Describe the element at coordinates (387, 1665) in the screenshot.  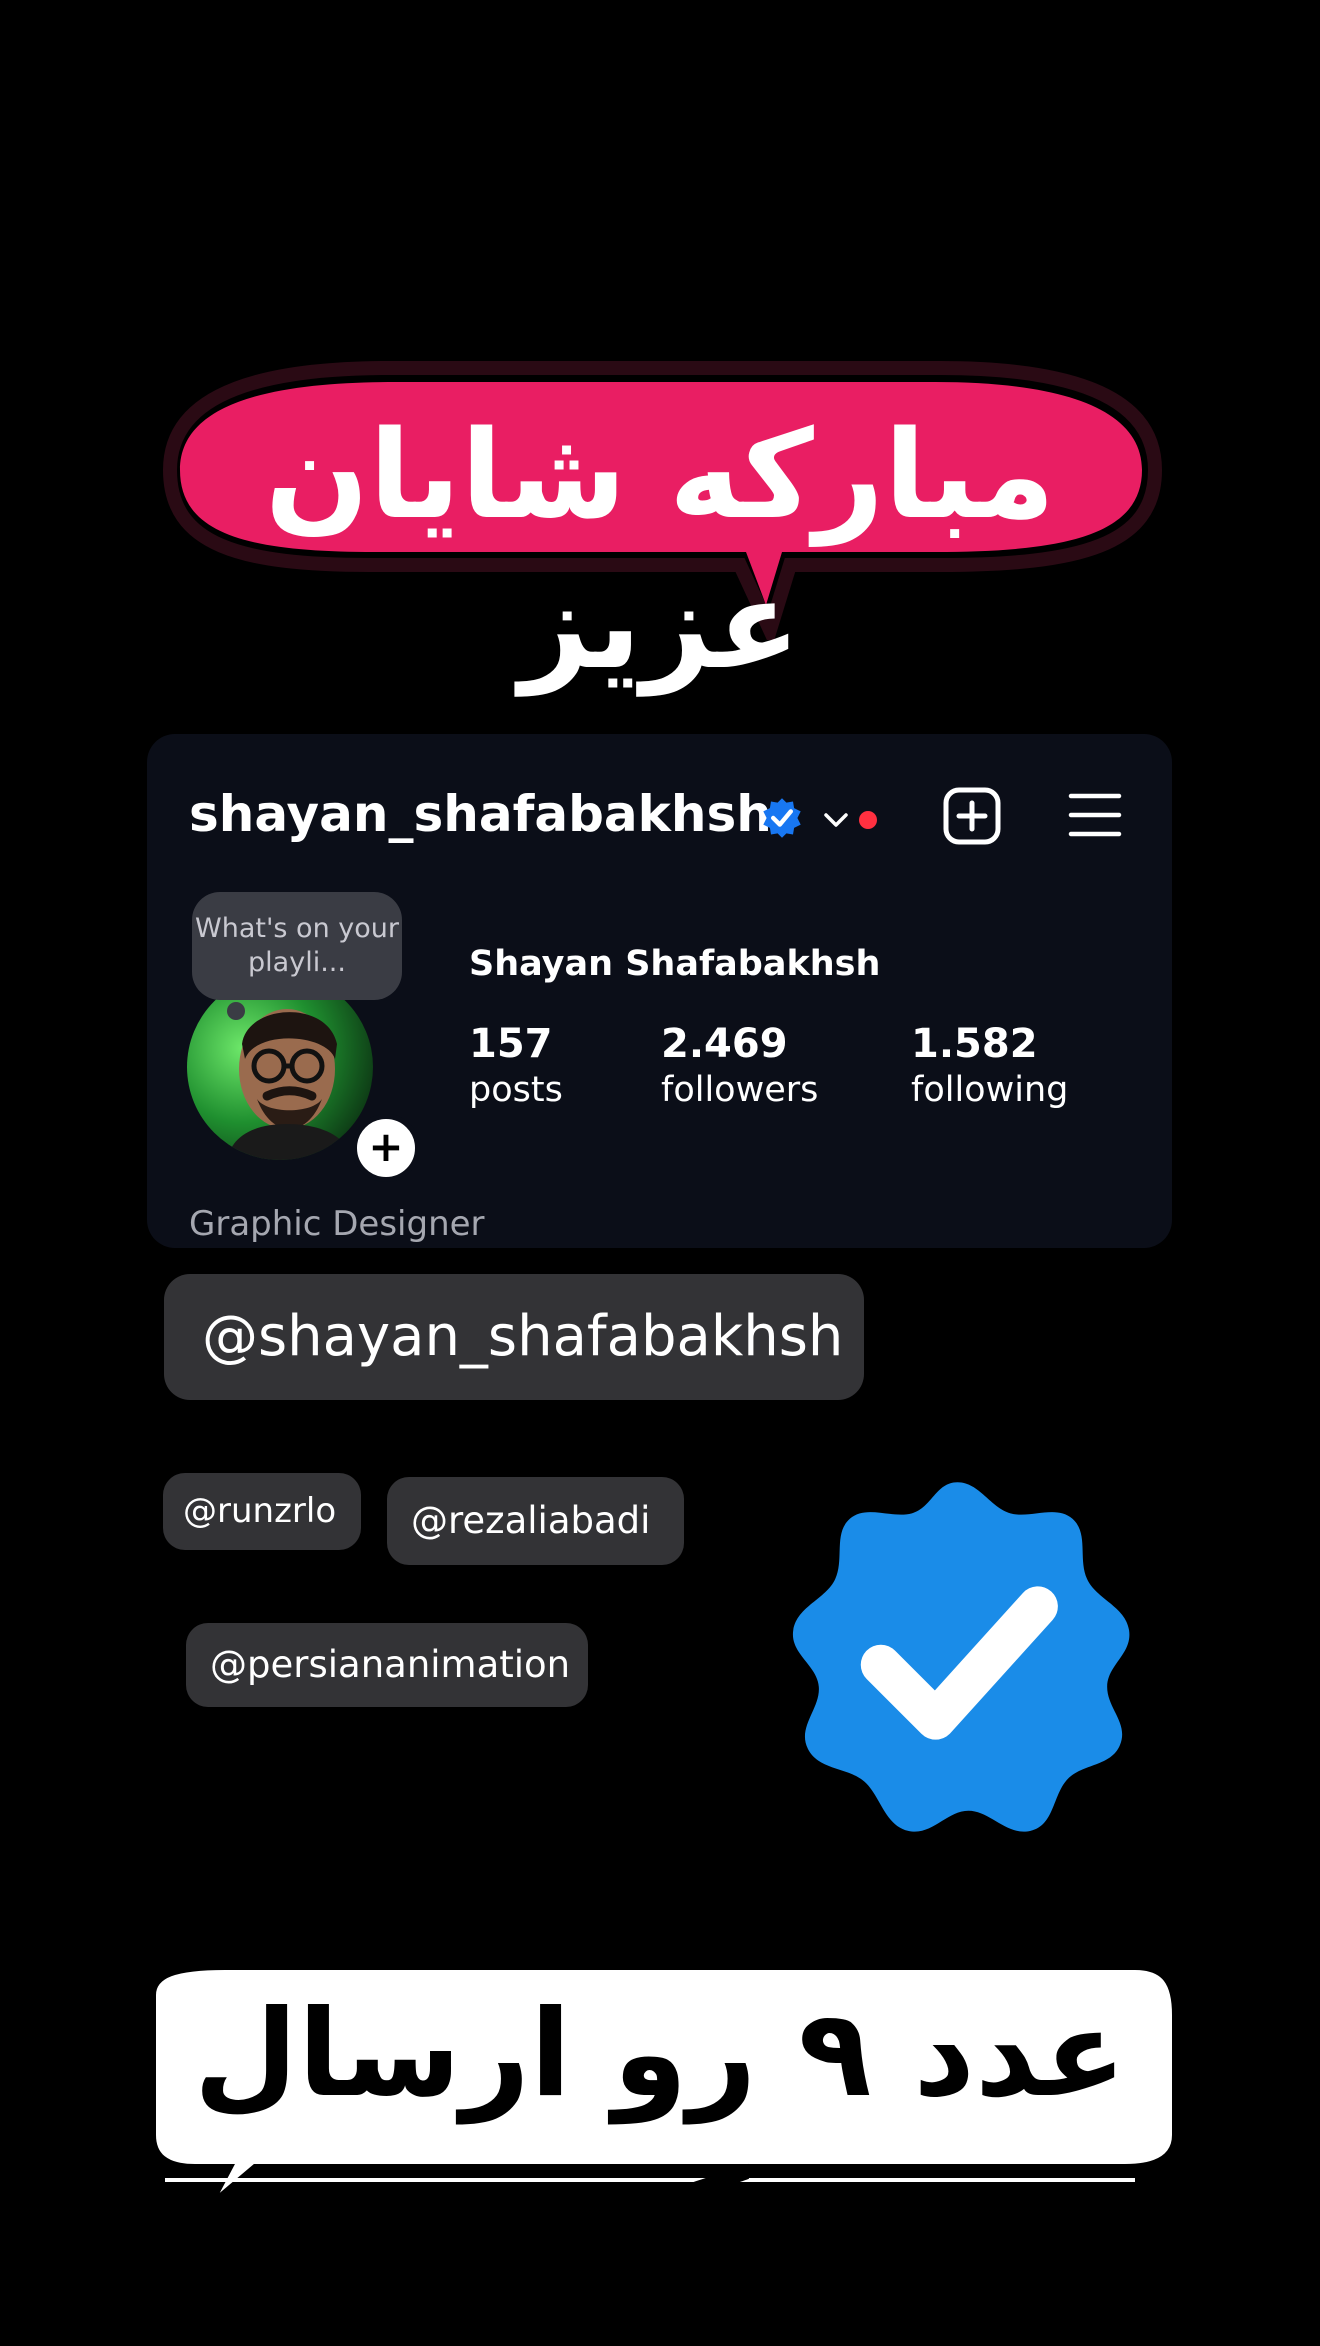
I see `mention-chip: @persiananimation` at that location.